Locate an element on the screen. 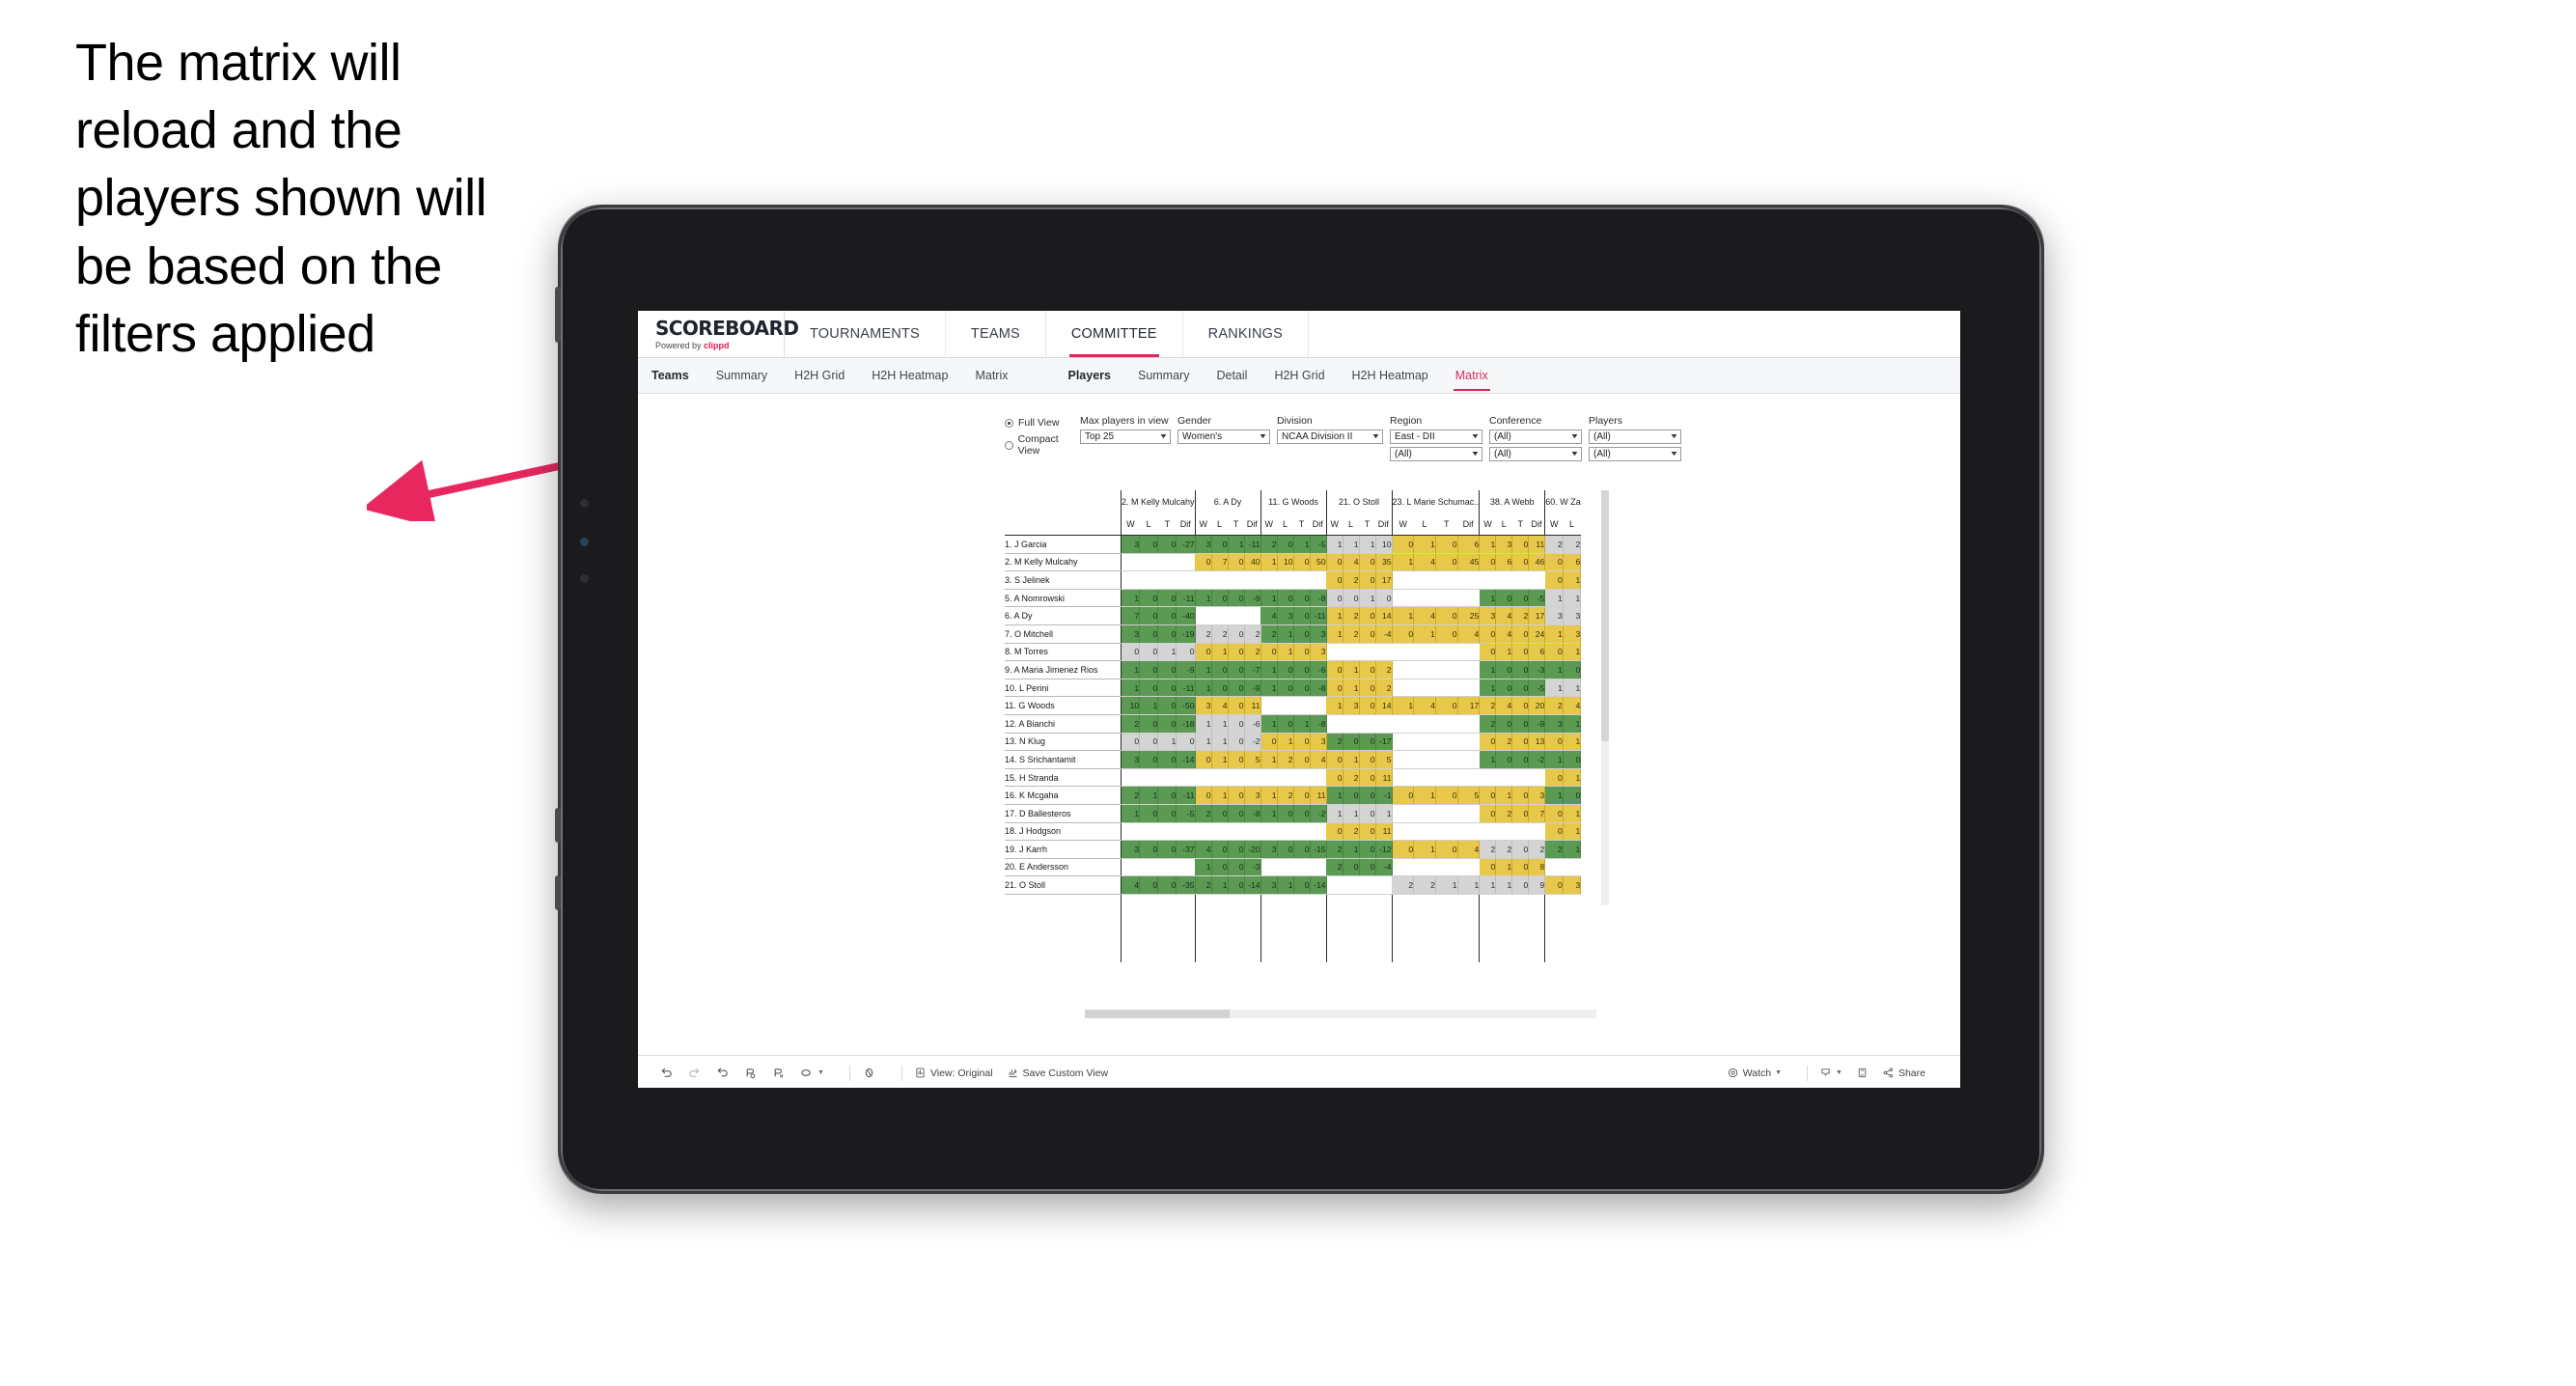 This screenshot has height=1386, width=2576. subnav-item-h2h-grid-b: H2H Grid is located at coordinates (1299, 375).